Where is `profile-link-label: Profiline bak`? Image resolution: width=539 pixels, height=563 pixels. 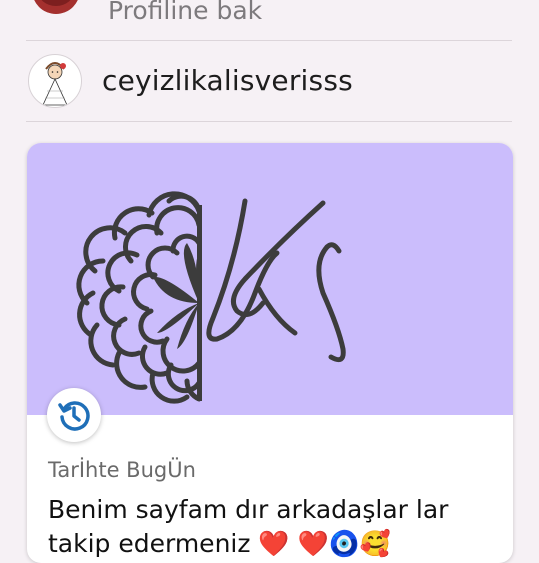 profile-link-label: Profiline bak is located at coordinates (185, 12).